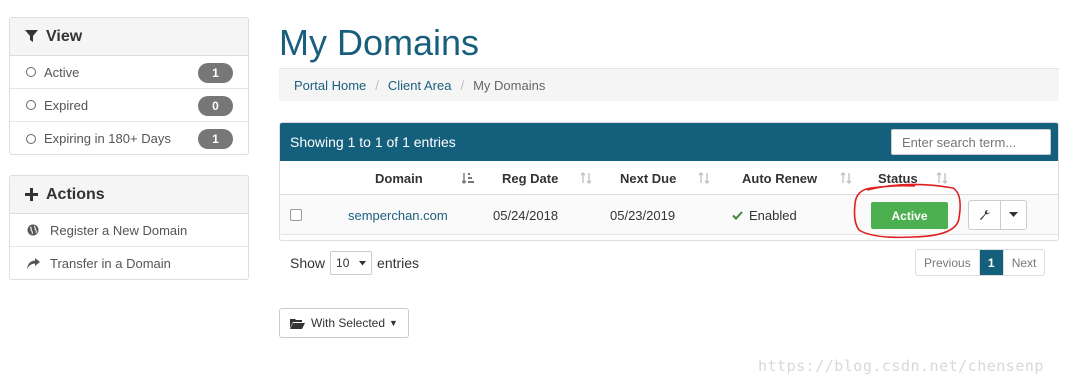 This screenshot has width=1069, height=386. I want to click on manage-button, so click(984, 215).